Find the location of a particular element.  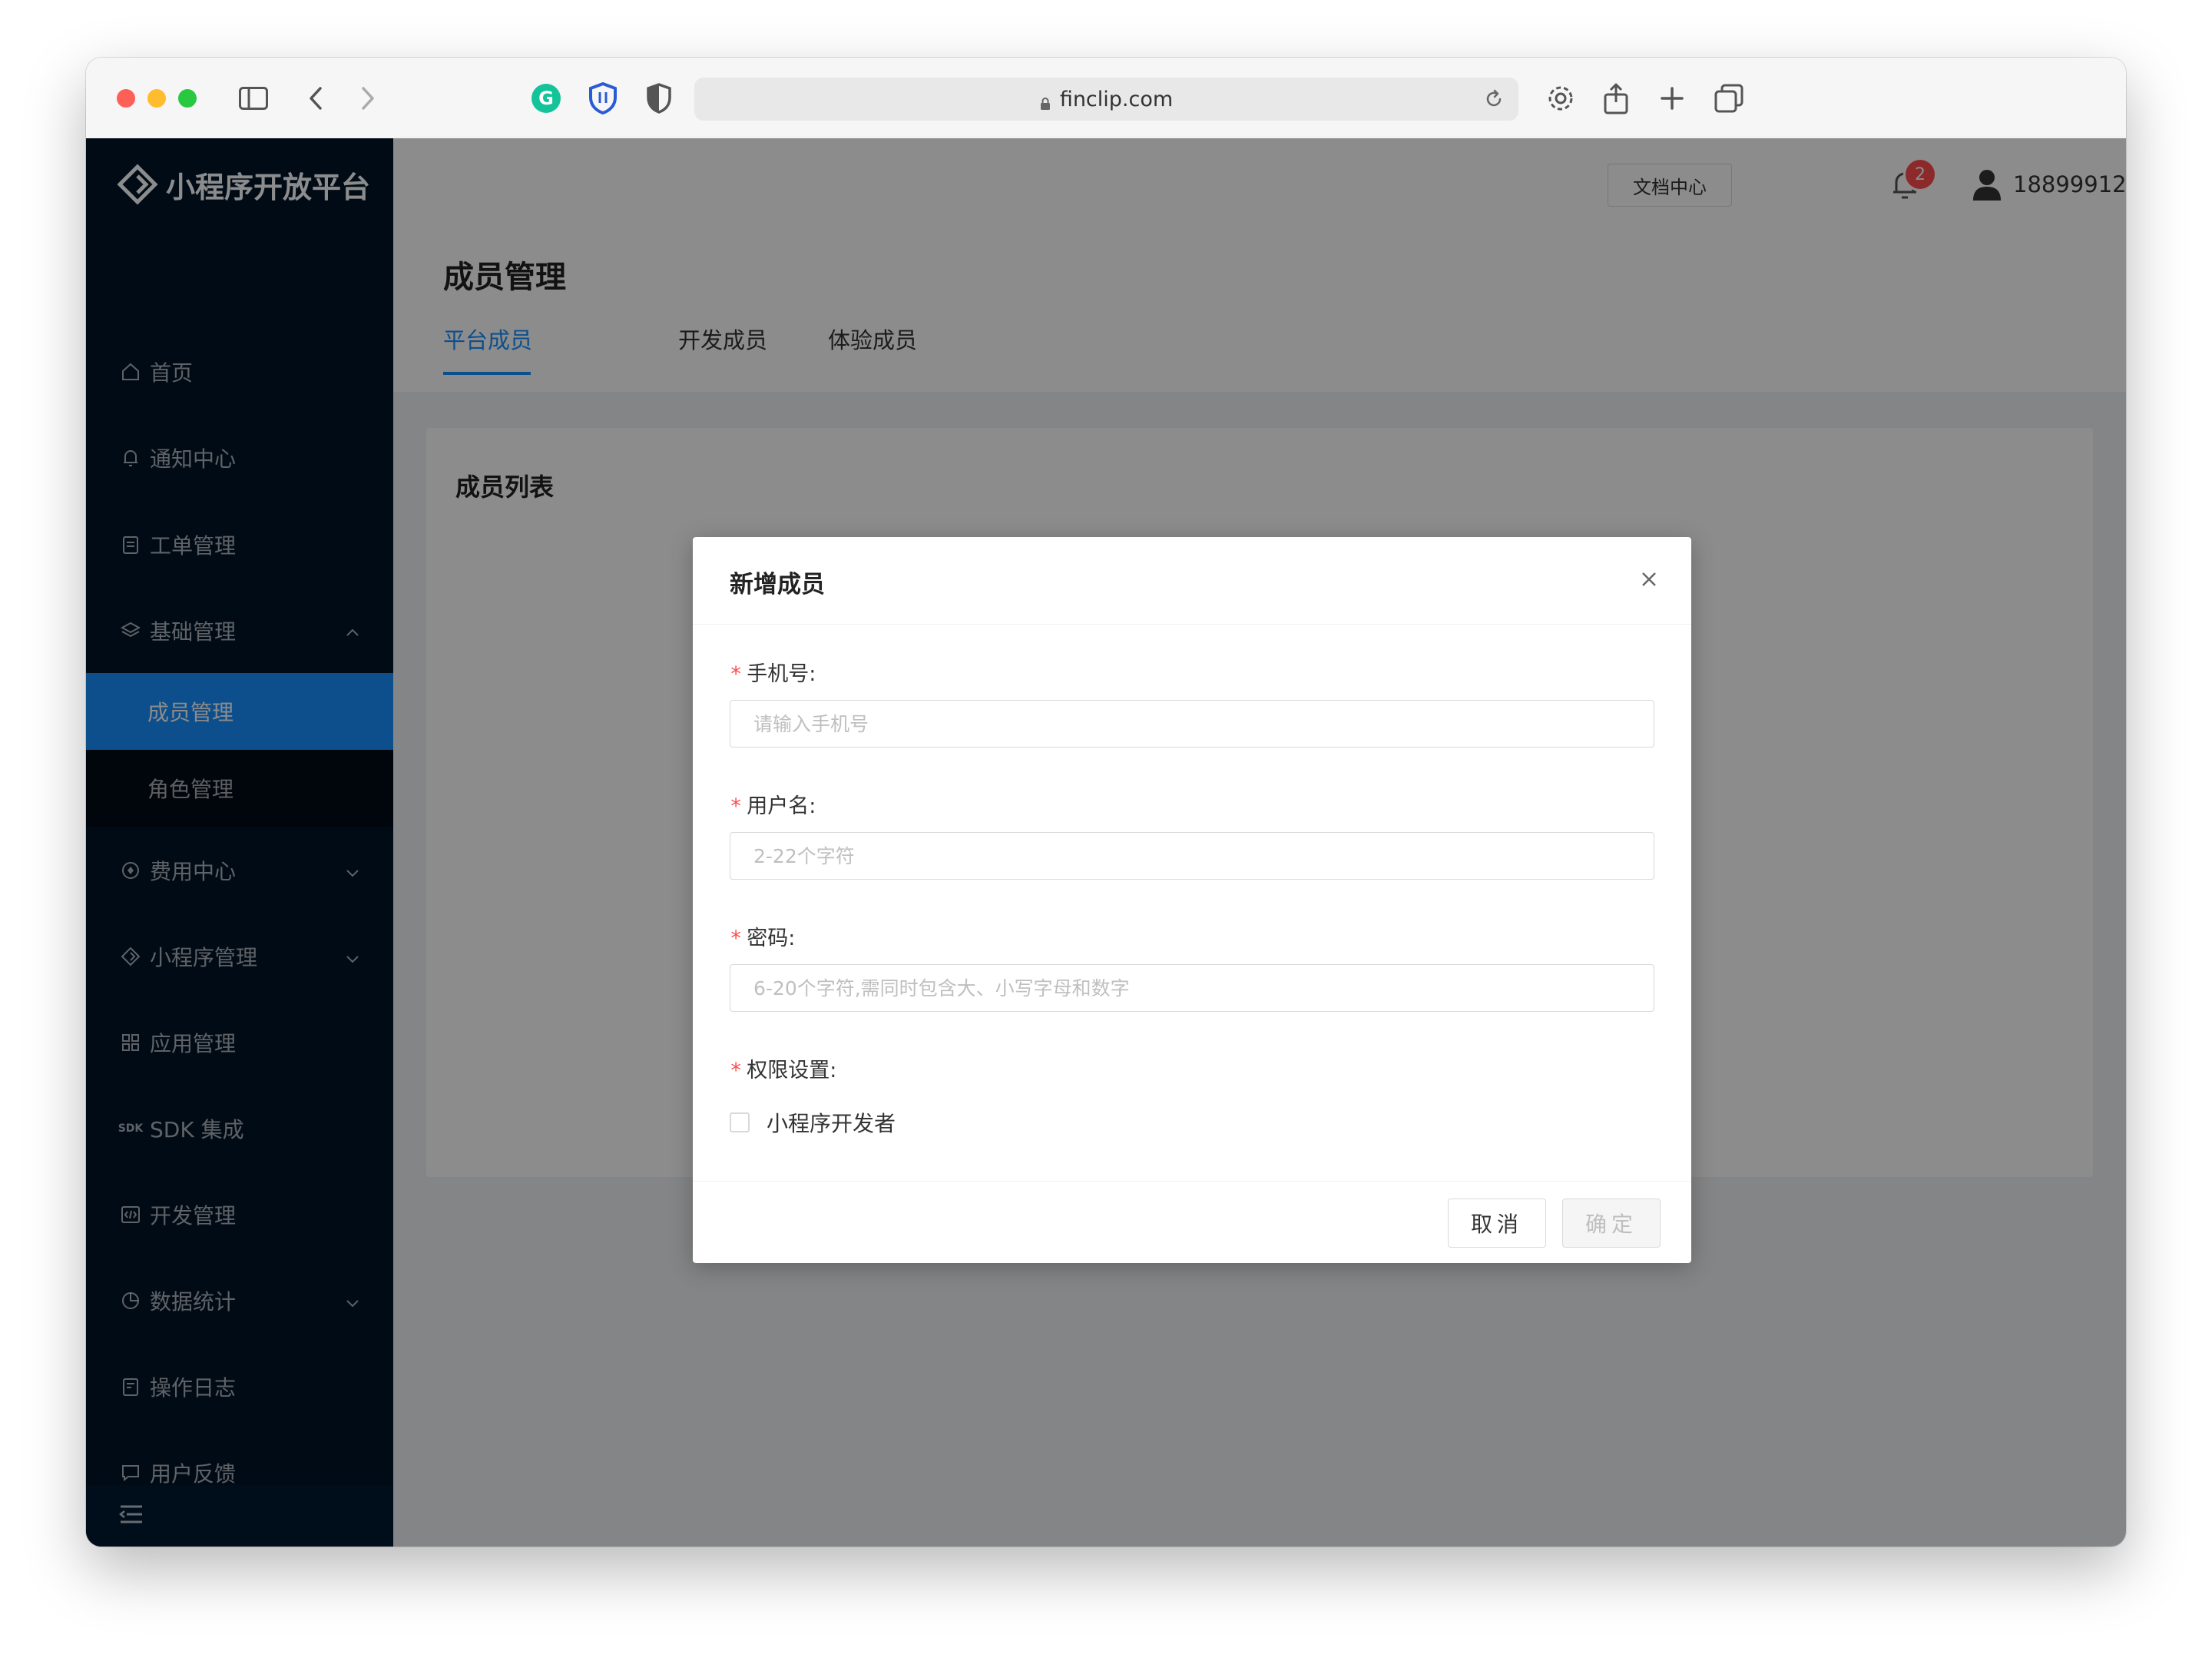

username-label: * 用户名: is located at coordinates (773, 804).